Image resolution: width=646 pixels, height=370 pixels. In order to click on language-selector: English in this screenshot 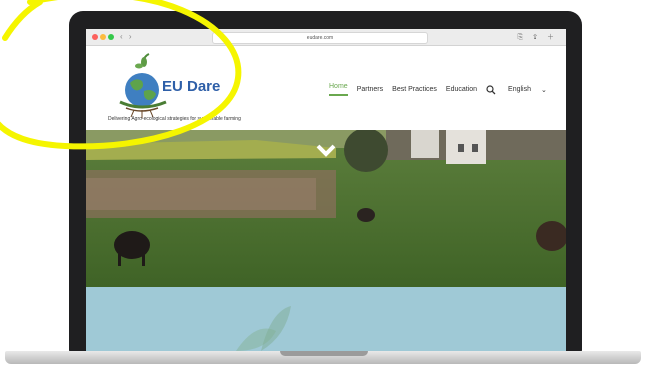, I will do `click(519, 89)`.